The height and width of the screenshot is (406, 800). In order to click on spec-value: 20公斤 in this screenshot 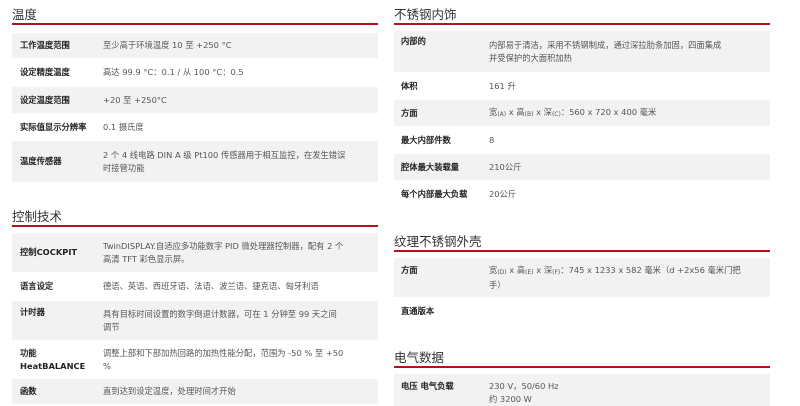, I will do `click(503, 193)`.